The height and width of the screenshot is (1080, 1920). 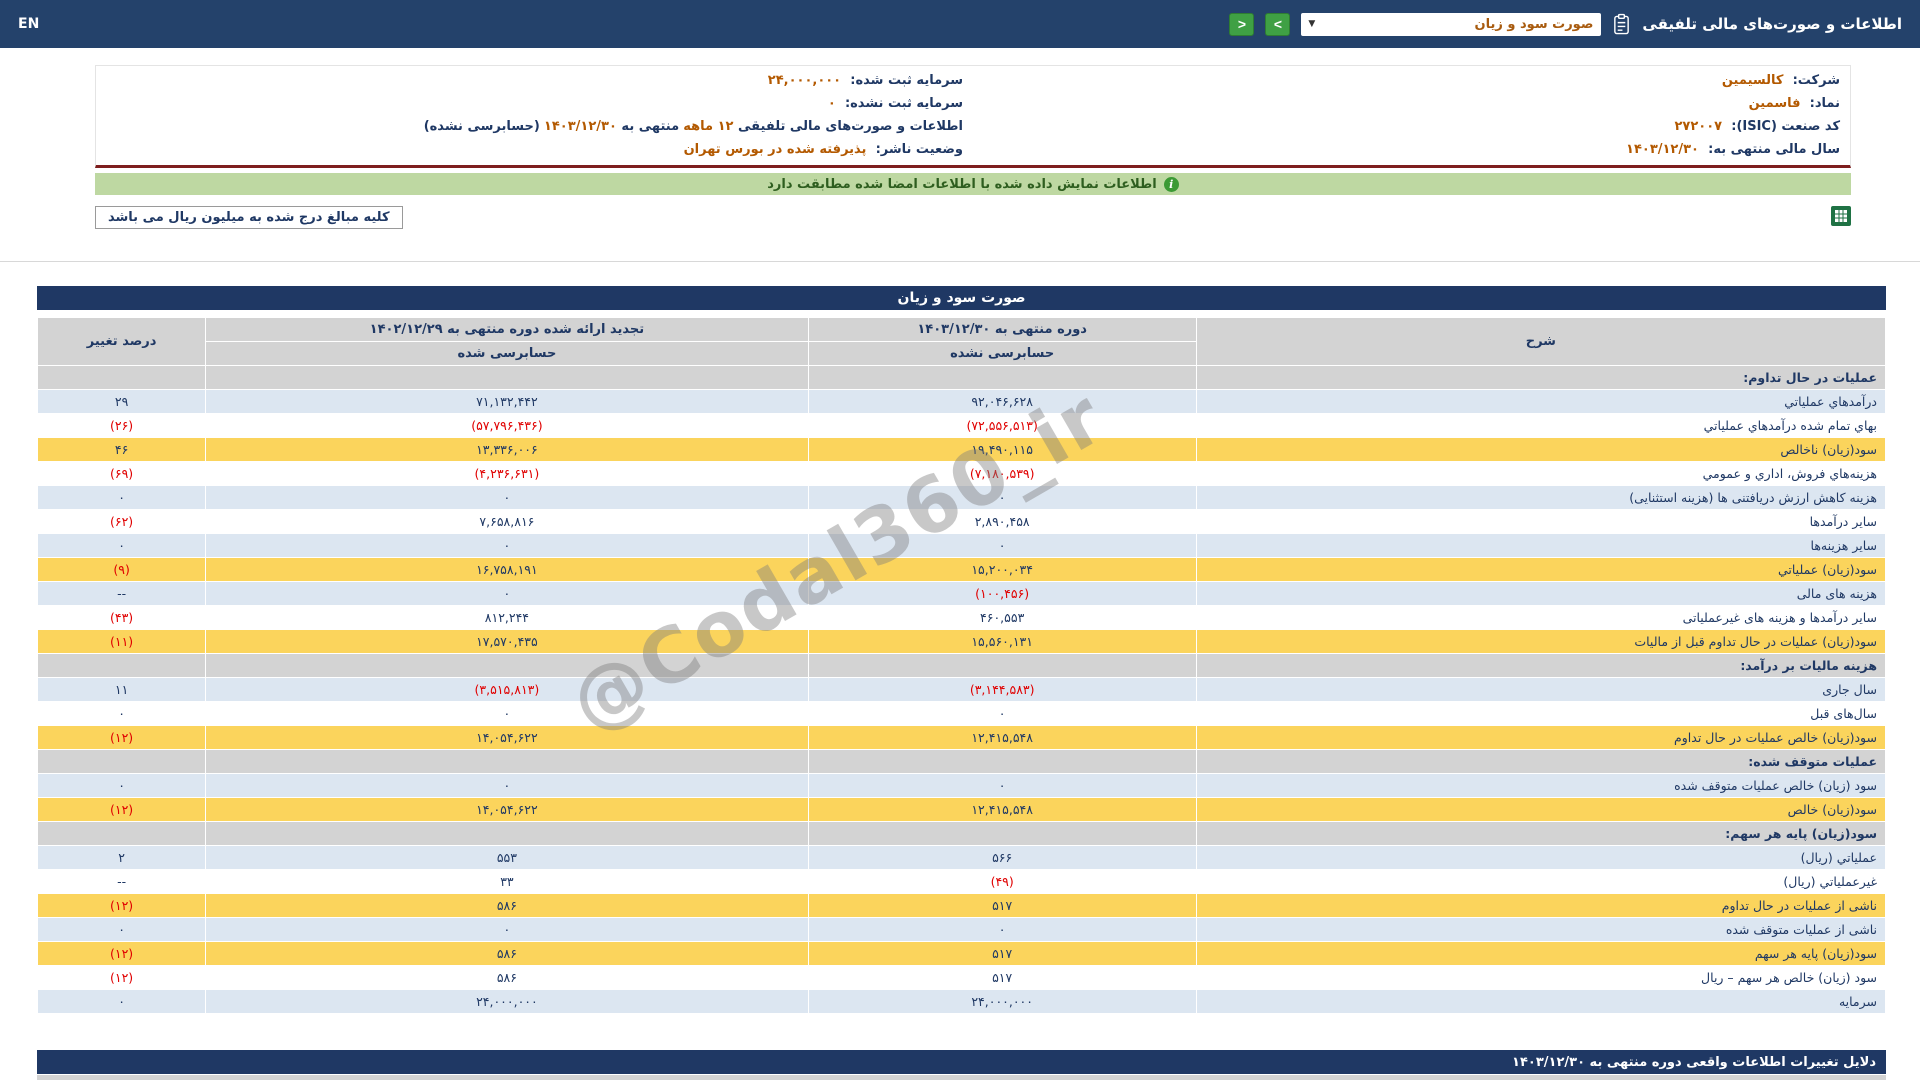 I want to click on symbol-label: نماد:, so click(x=1824, y=103).